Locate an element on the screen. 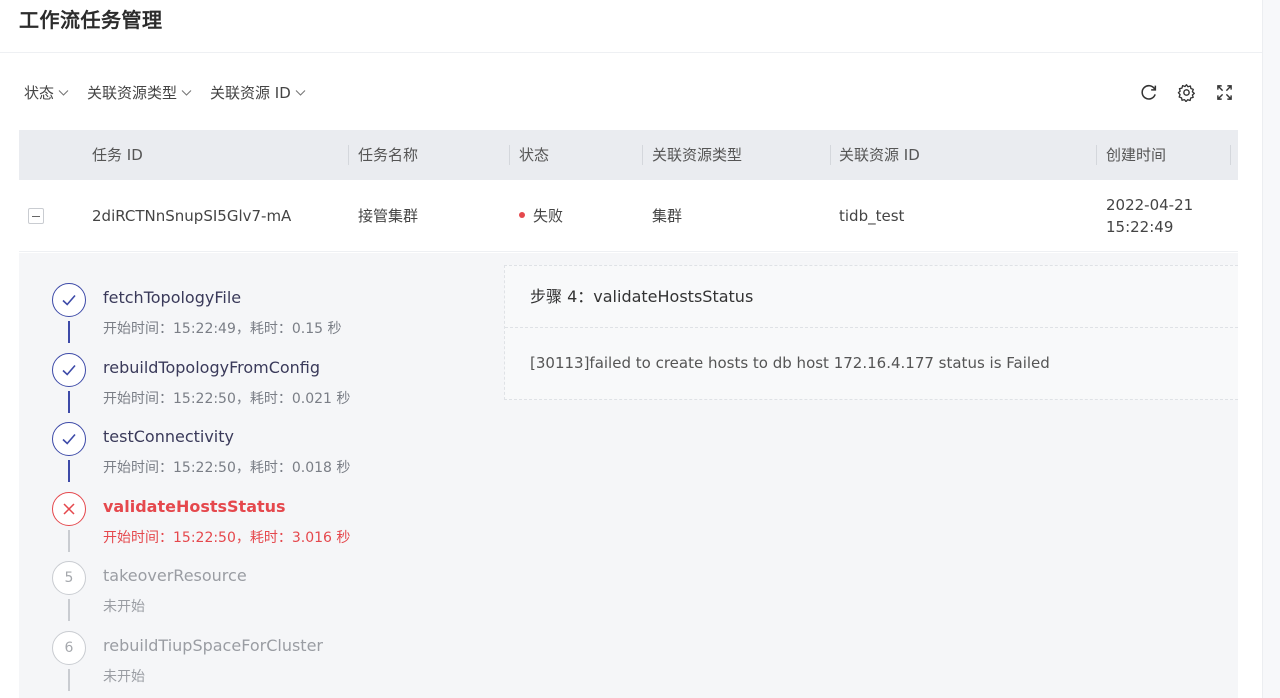 Image resolution: width=1280 pixels, height=698 pixels. filter-status-label: 状态 is located at coordinates (39, 93).